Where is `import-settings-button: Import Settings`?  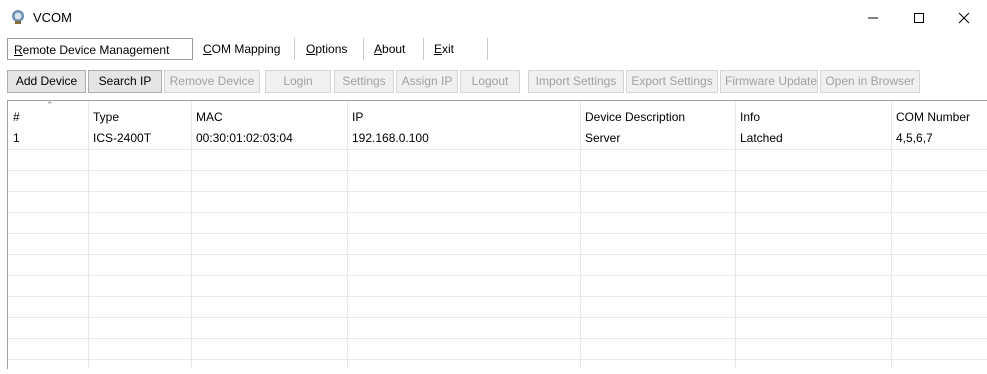 import-settings-button: Import Settings is located at coordinates (576, 81).